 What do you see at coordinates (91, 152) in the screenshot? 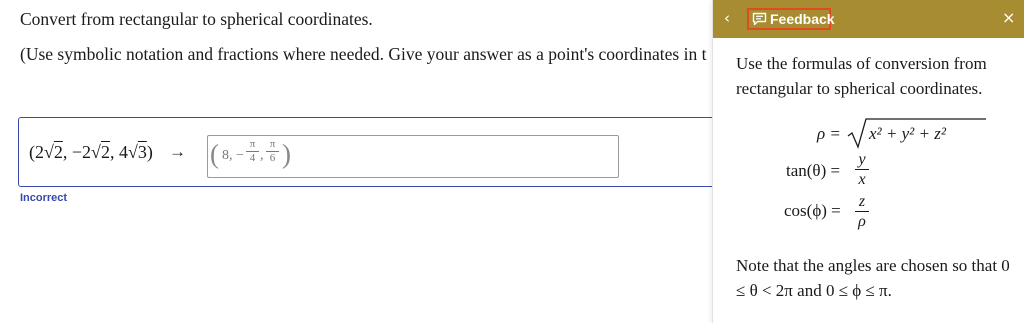
I see `given-point: (2√2, −2√2, 4√3)` at bounding box center [91, 152].